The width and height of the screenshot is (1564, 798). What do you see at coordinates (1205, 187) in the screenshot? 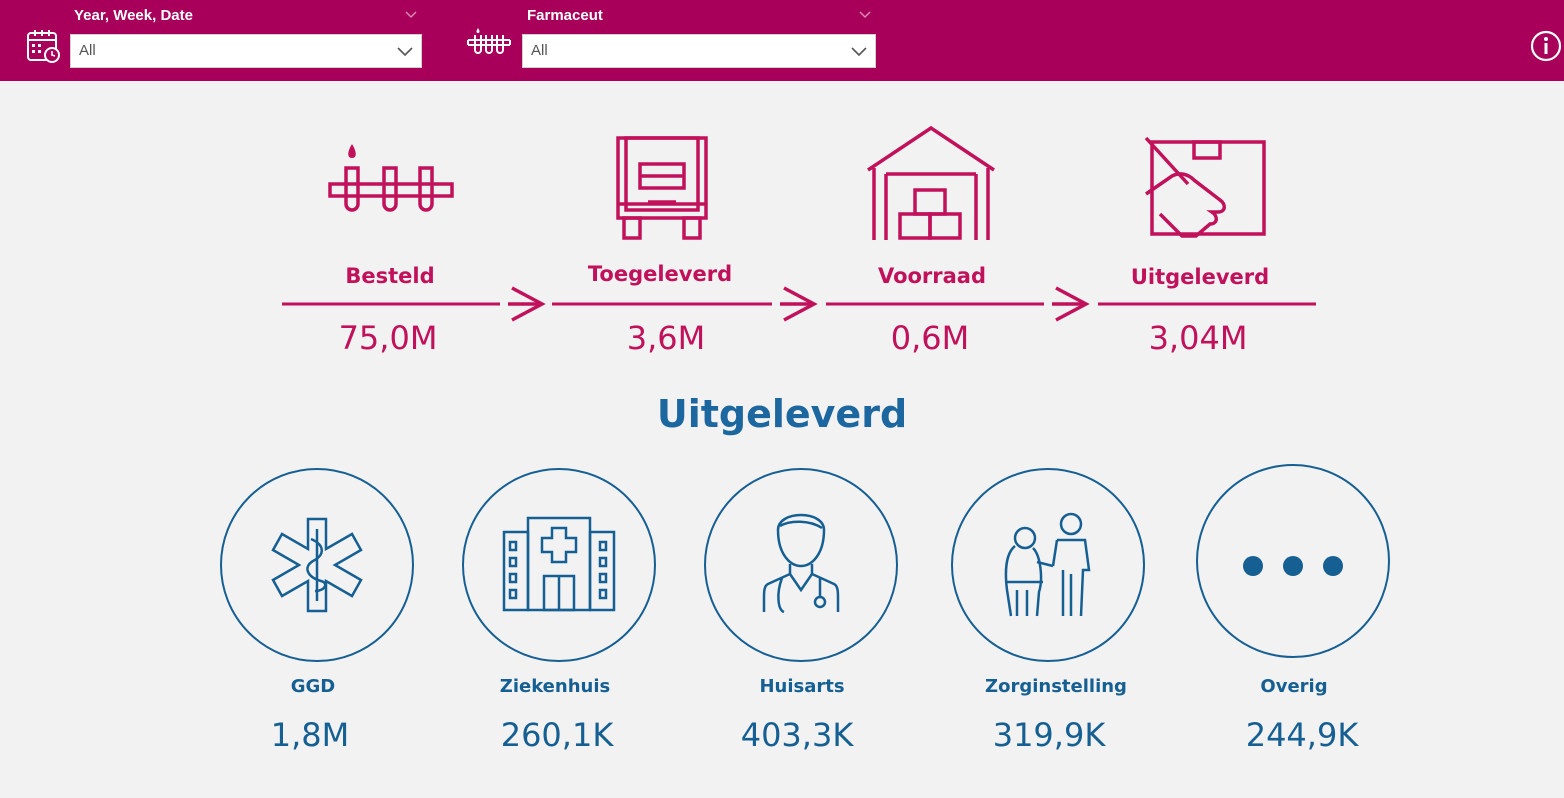
I see `hand-package-icon` at bounding box center [1205, 187].